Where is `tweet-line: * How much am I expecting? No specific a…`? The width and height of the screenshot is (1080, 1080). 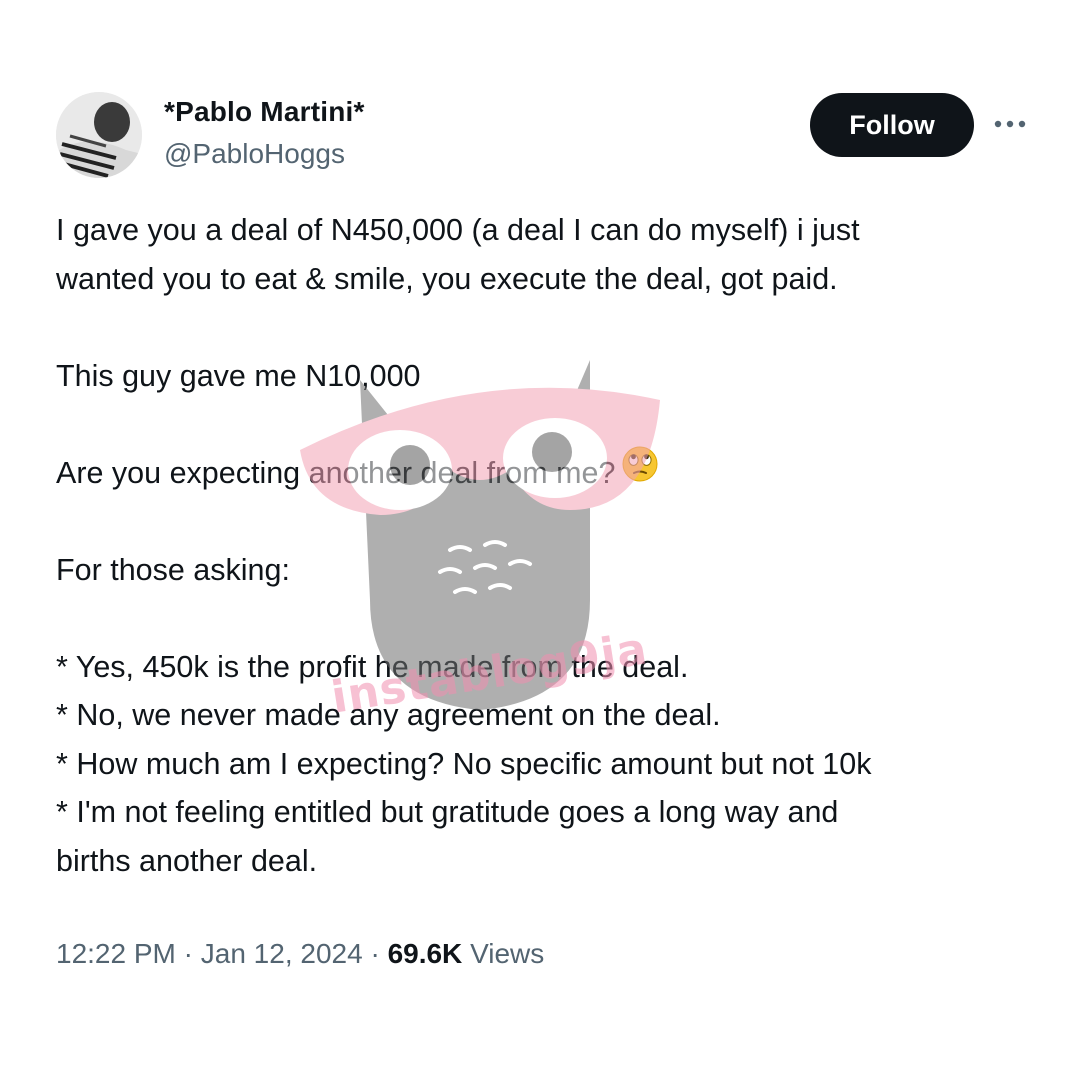 tweet-line: * How much am I expecting? No specific a… is located at coordinates (464, 763).